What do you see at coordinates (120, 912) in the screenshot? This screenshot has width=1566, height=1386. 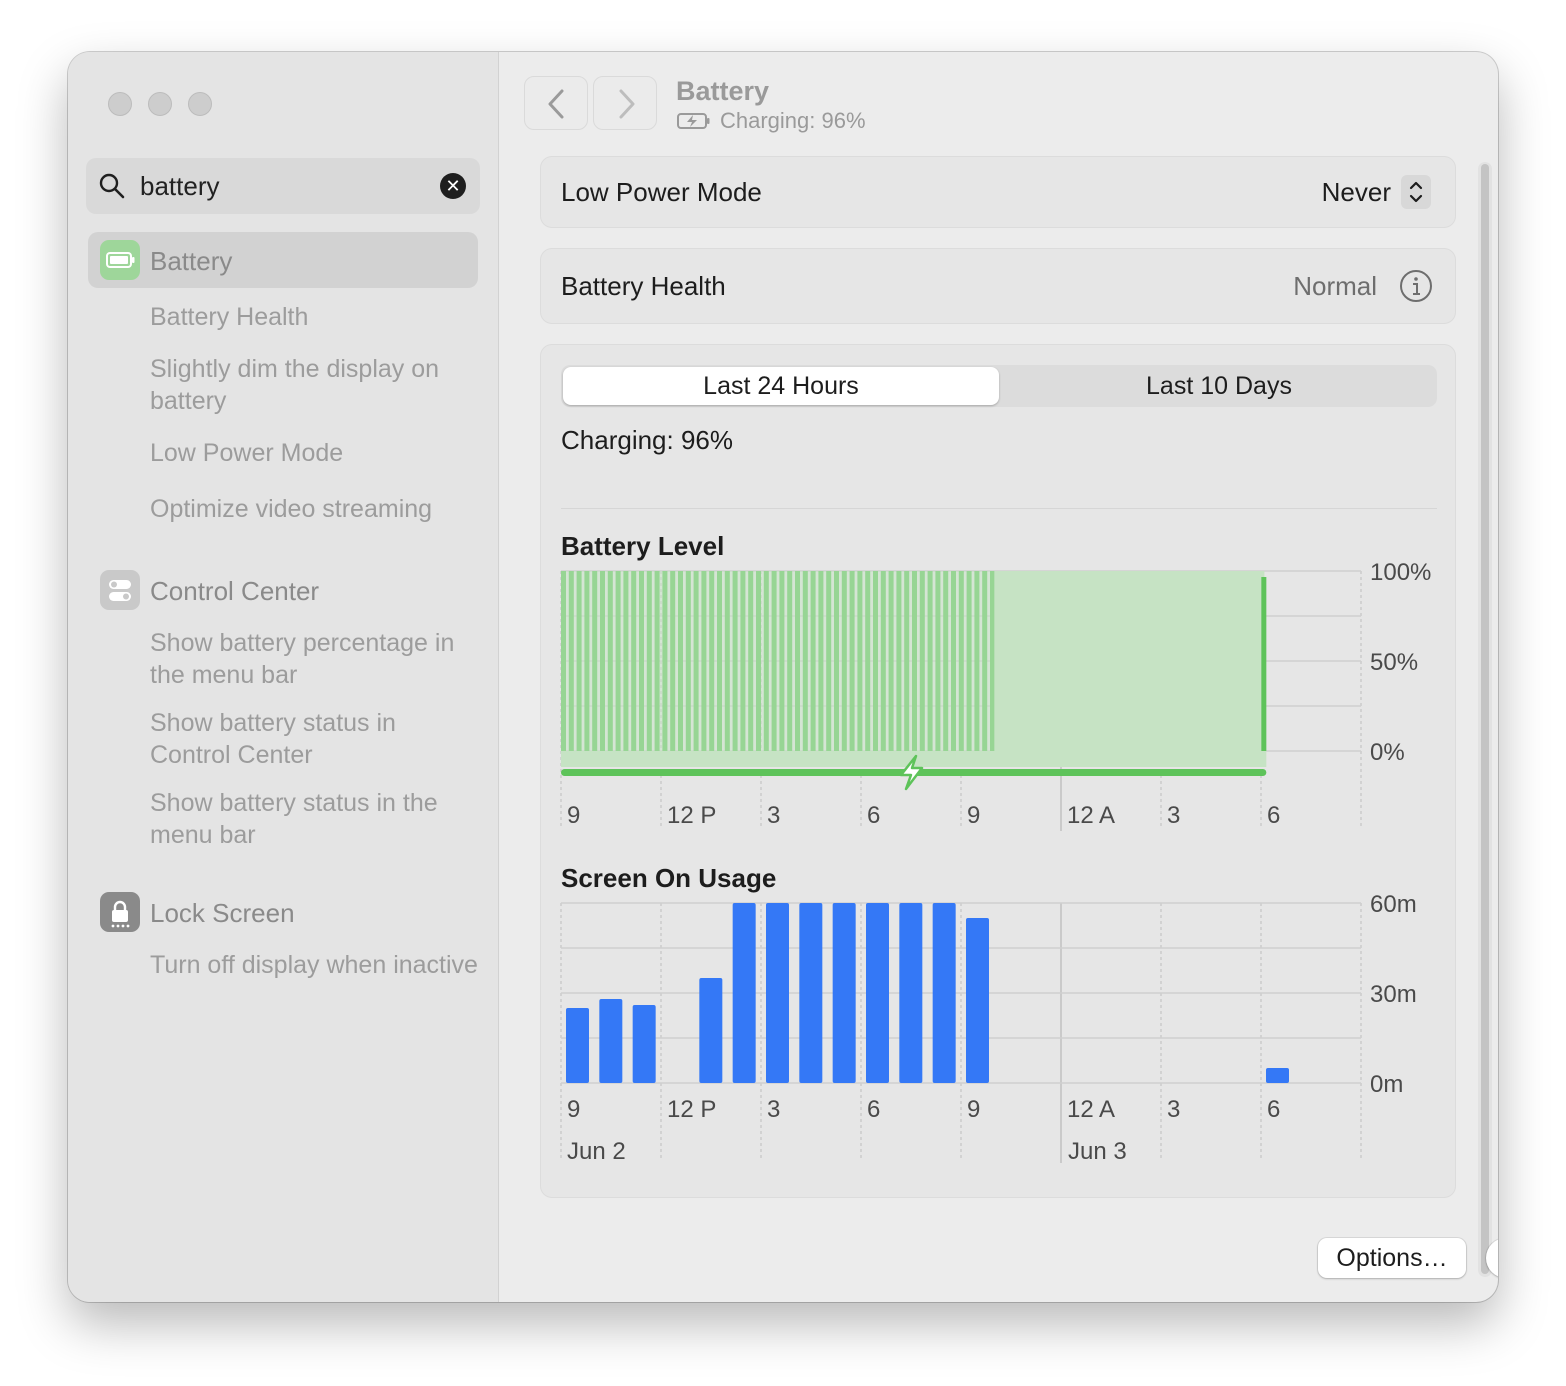 I see `lock-screen-icon` at bounding box center [120, 912].